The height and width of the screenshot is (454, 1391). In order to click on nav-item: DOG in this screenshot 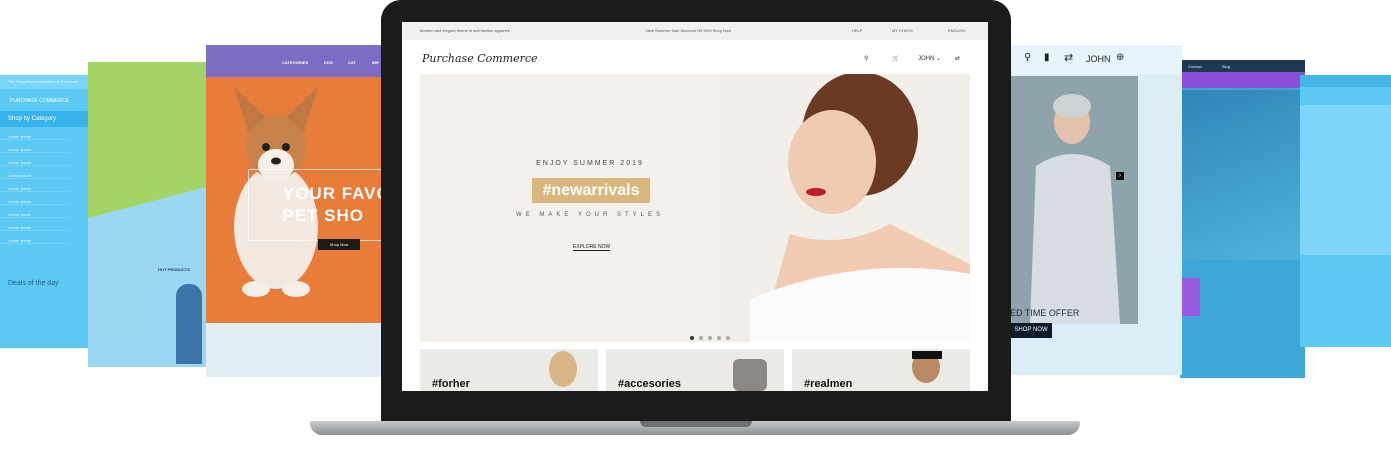, I will do `click(328, 62)`.